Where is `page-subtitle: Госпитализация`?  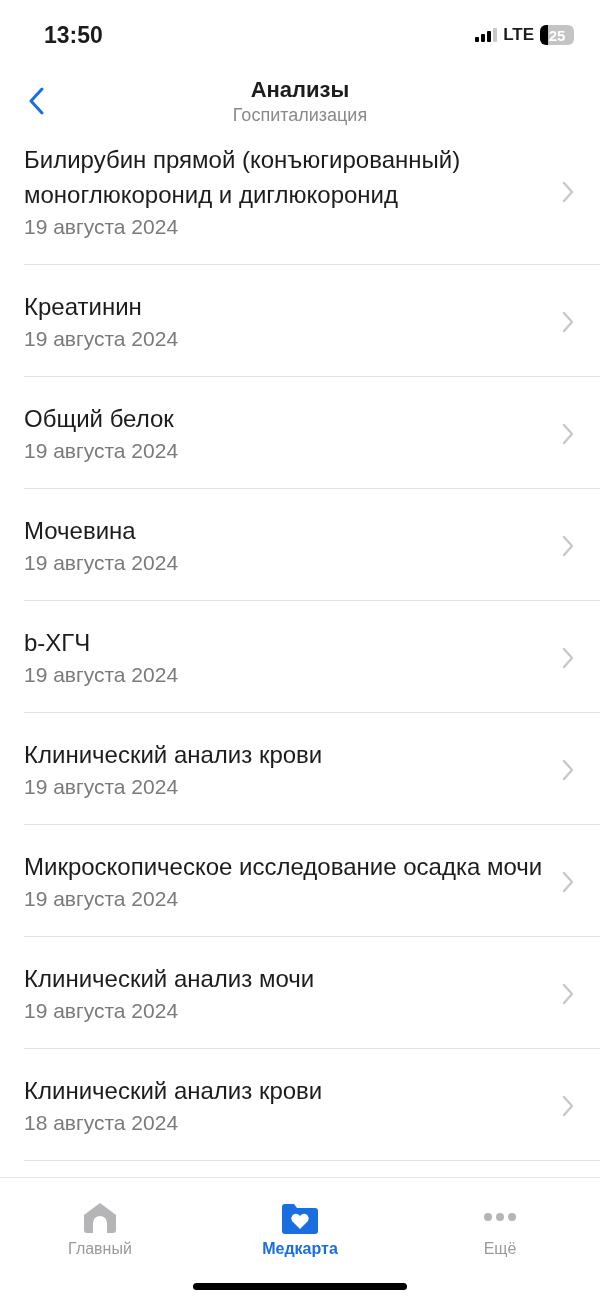 page-subtitle: Госпитализация is located at coordinates (300, 115).